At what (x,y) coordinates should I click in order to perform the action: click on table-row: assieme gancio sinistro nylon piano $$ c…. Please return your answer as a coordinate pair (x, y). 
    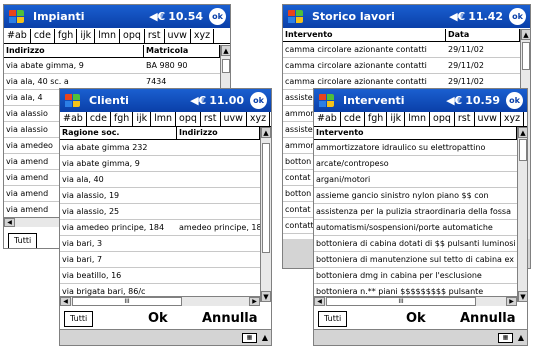
    Looking at the image, I should click on (415, 196).